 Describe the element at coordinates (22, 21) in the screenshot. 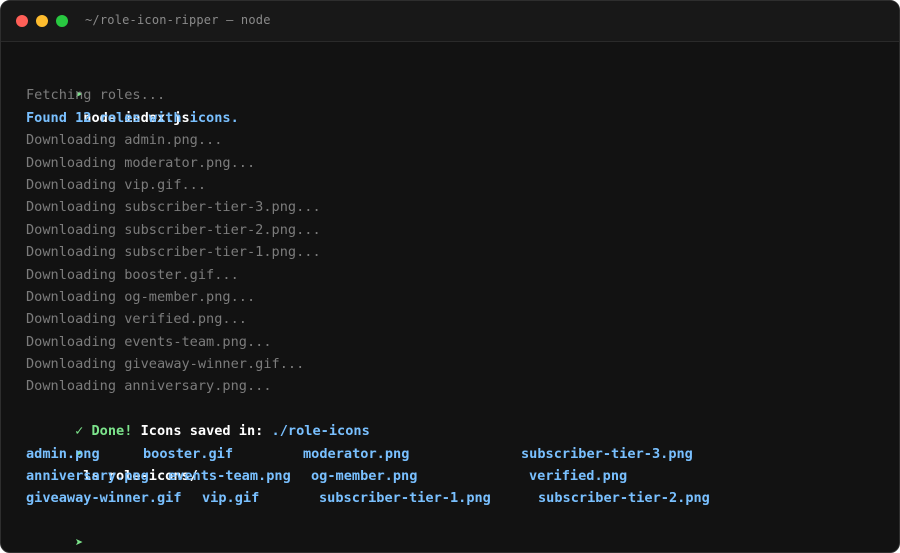

I see `close-window-button` at that location.